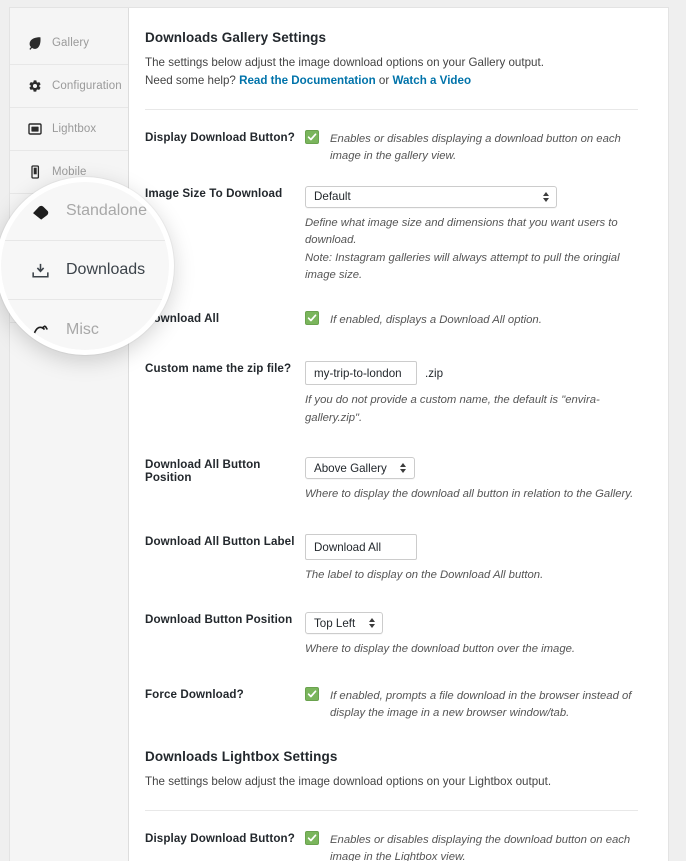 The width and height of the screenshot is (686, 861). Describe the element at coordinates (40, 329) in the screenshot. I see `misc-icon` at that location.